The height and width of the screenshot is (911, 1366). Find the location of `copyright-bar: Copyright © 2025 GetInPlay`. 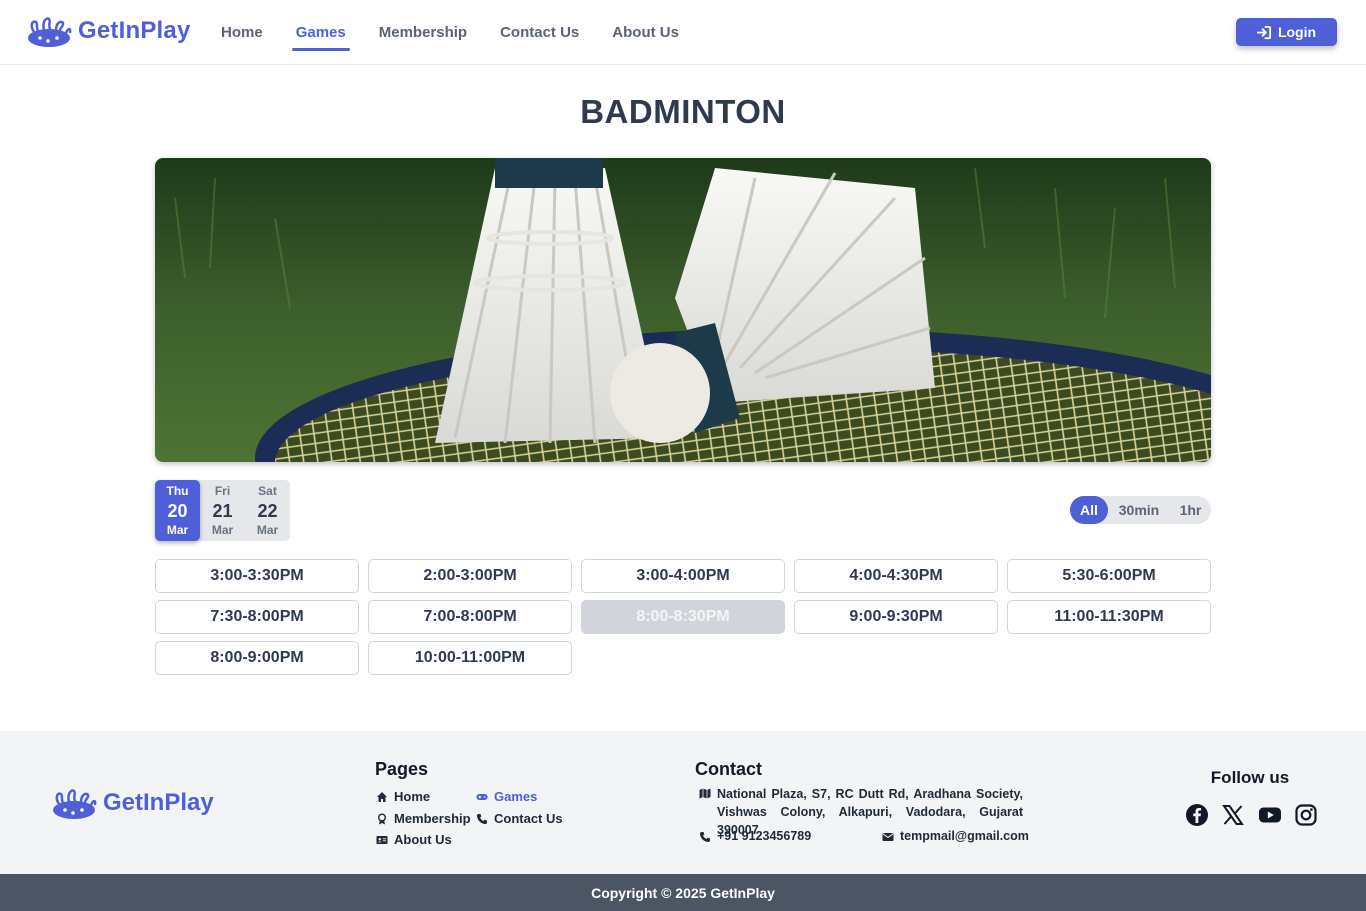

copyright-bar: Copyright © 2025 GetInPlay is located at coordinates (683, 892).